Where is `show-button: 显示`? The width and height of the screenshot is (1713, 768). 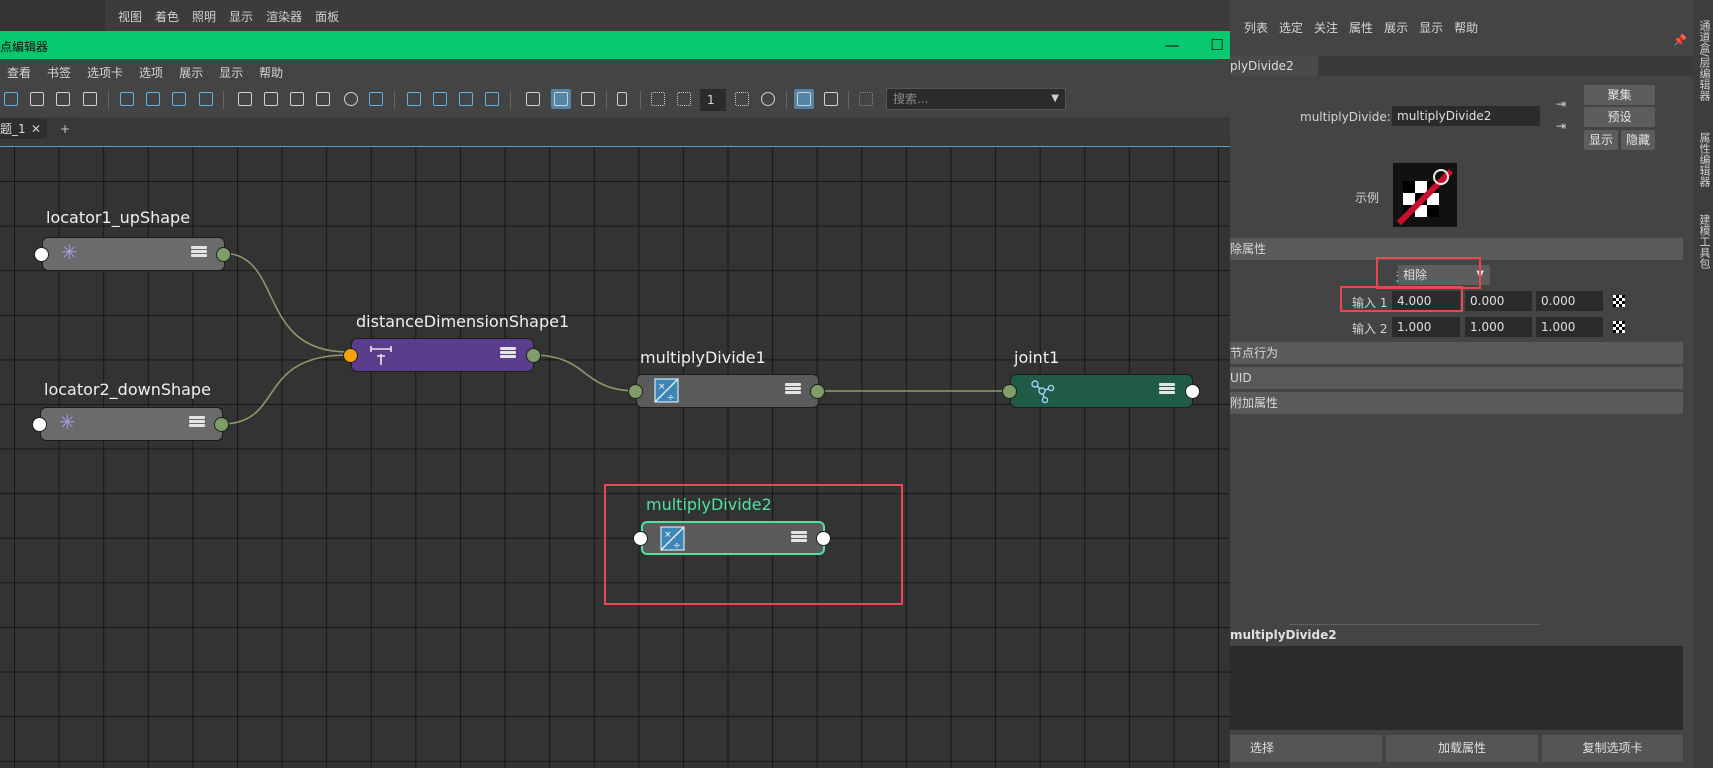
show-button: 显示 is located at coordinates (1601, 140).